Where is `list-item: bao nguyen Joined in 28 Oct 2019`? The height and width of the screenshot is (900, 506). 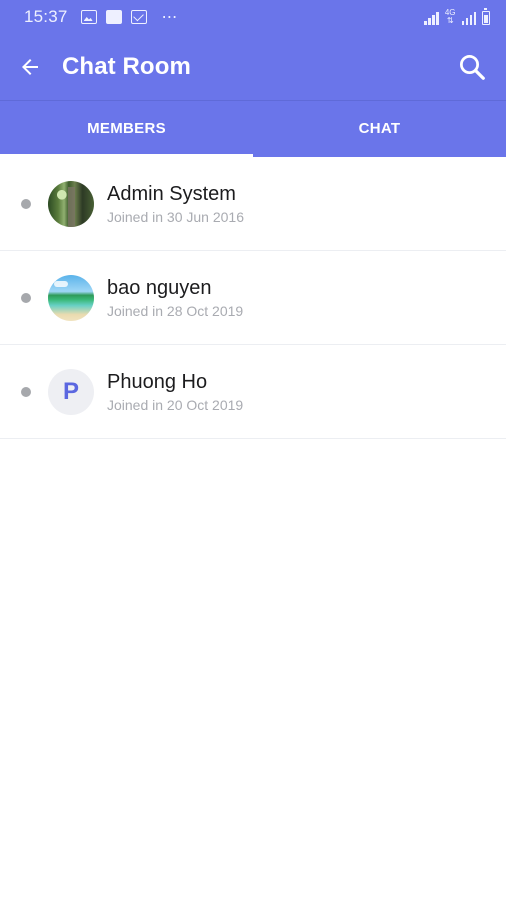
list-item: bao nguyen Joined in 28 Oct 2019 is located at coordinates (253, 298).